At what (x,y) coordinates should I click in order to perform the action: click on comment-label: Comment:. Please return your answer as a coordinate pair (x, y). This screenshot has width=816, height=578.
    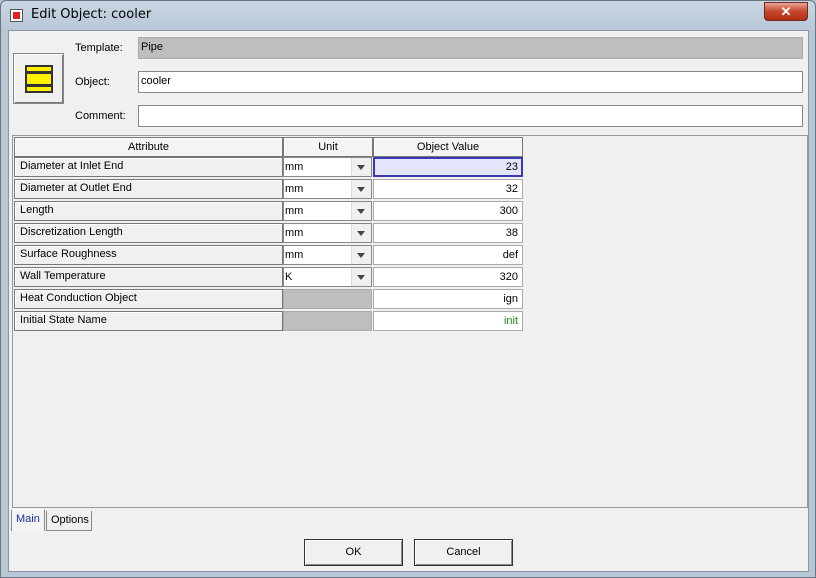
    Looking at the image, I should click on (100, 116).